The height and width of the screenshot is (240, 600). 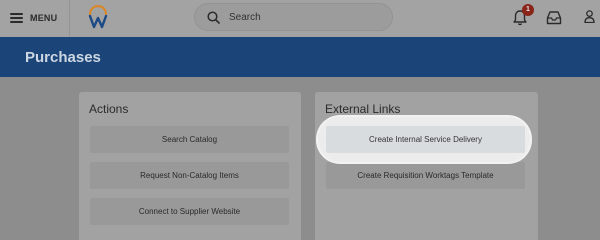 I want to click on user-profile-icon, so click(x=589, y=16).